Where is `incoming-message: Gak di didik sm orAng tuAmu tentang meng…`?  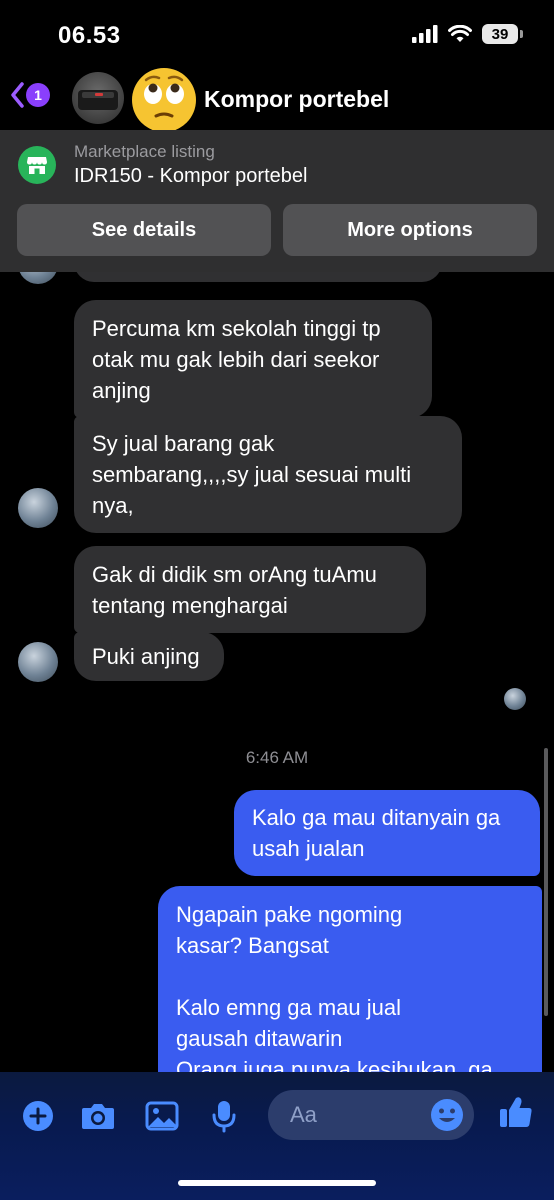
incoming-message: Gak di didik sm orAng tuAmu tentang meng… is located at coordinates (250, 589).